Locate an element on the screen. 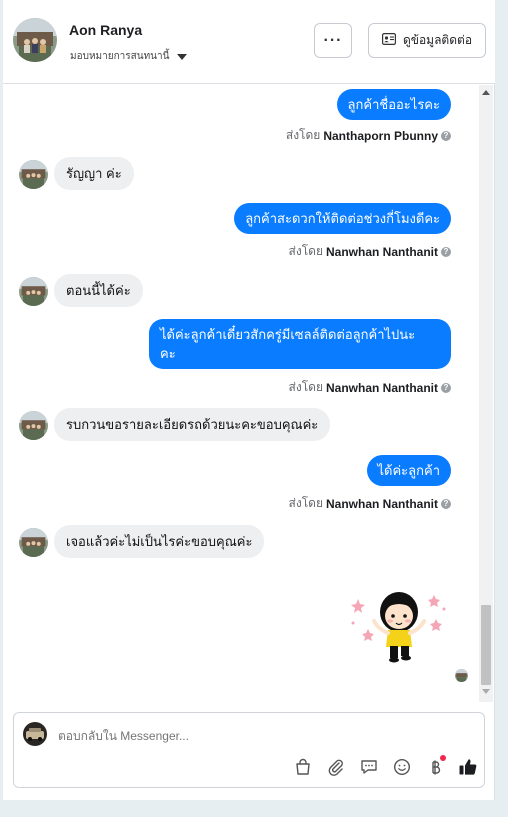  message-text: ลูกค้าชื่ออะไรคะ is located at coordinates (393, 104).